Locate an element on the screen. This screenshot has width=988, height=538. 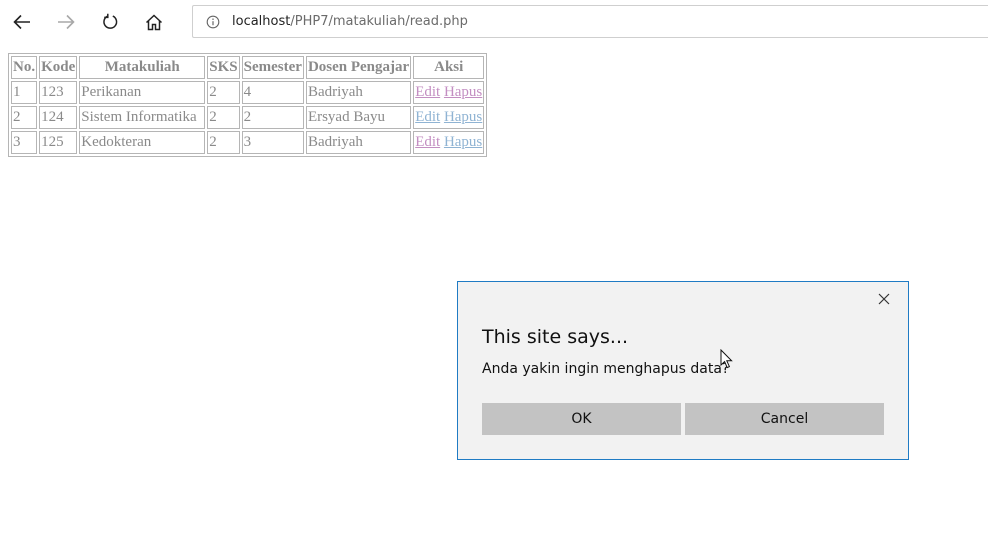
home-icon is located at coordinates (154, 21).